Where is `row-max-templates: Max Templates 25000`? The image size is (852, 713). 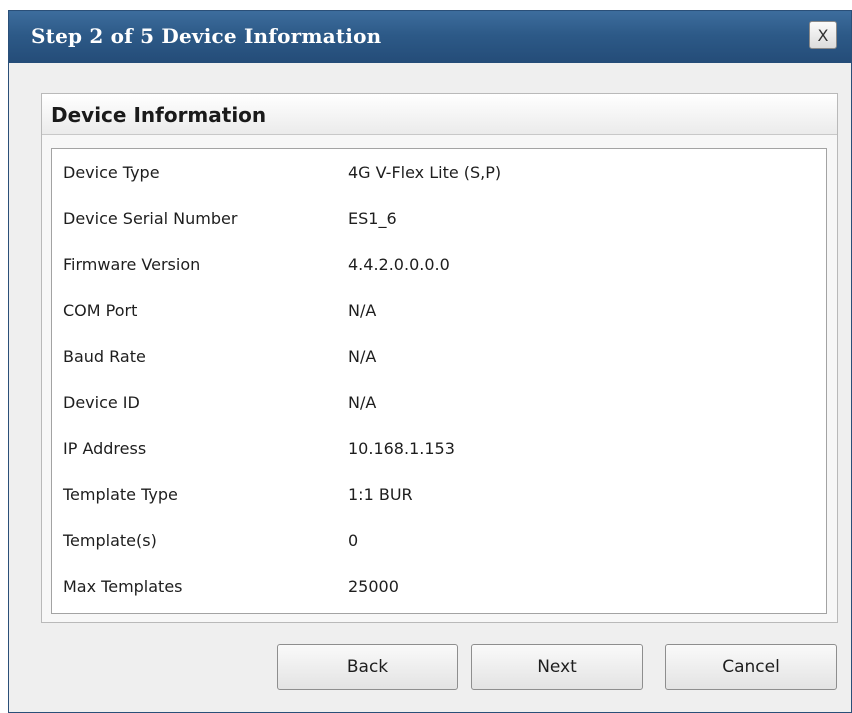 row-max-templates: Max Templates 25000 is located at coordinates (439, 600).